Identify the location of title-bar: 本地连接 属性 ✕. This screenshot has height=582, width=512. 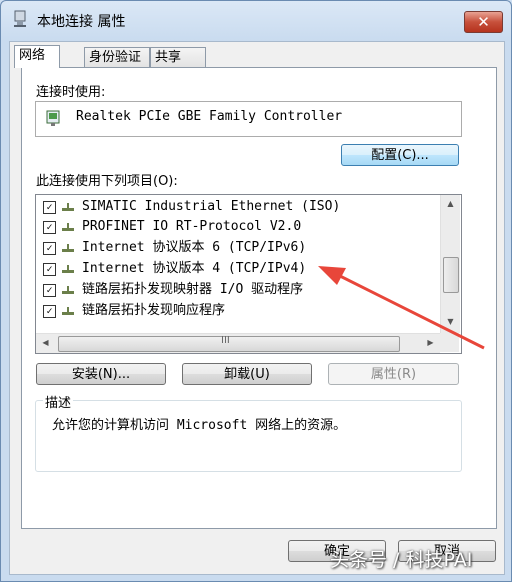
(256, 18).